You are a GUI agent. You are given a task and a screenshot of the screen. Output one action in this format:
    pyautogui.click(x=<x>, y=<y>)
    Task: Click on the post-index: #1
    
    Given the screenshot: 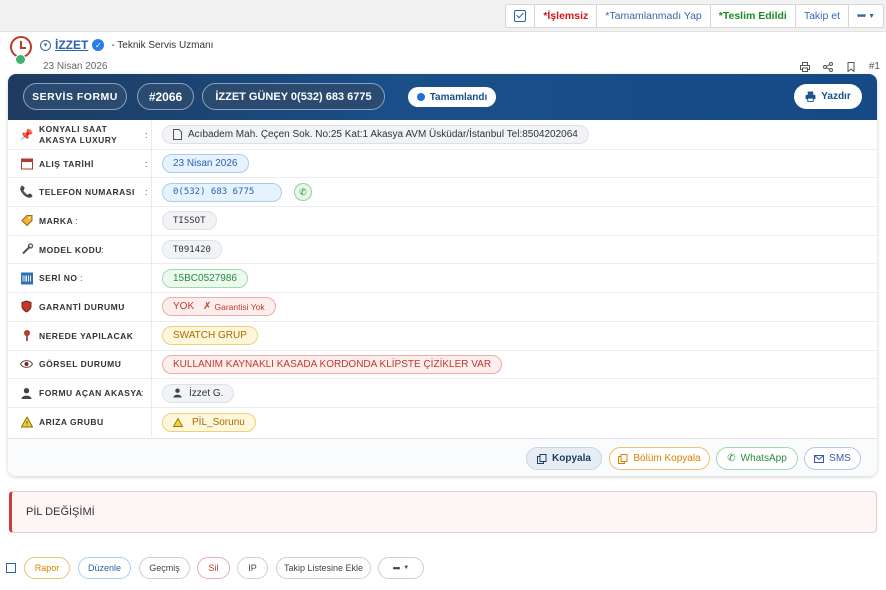 What is the action you would take?
    pyautogui.click(x=874, y=66)
    